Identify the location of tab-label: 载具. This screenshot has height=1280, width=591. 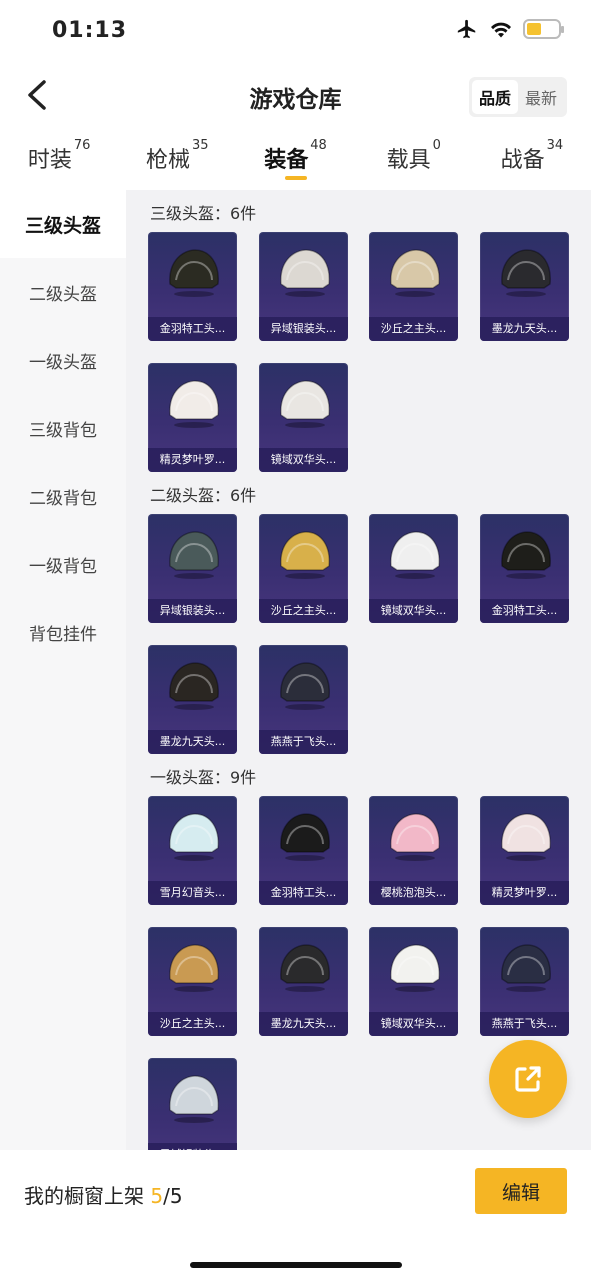
(408, 160).